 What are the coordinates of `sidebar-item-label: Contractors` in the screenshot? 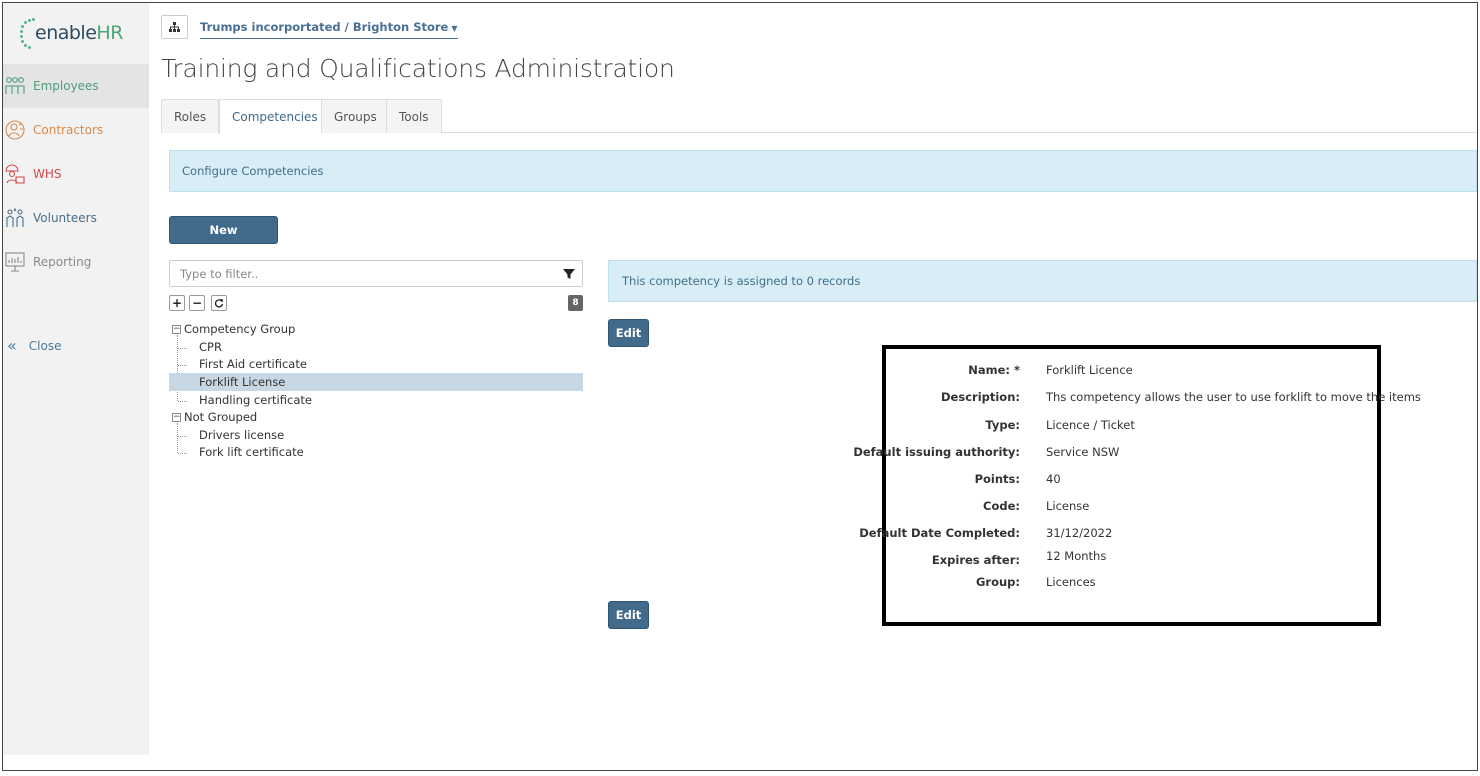 It's located at (68, 130).